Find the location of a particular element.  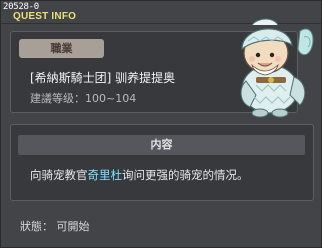

job-name: [希納斯騎士团] 驯养提提奥 is located at coordinates (103, 78).